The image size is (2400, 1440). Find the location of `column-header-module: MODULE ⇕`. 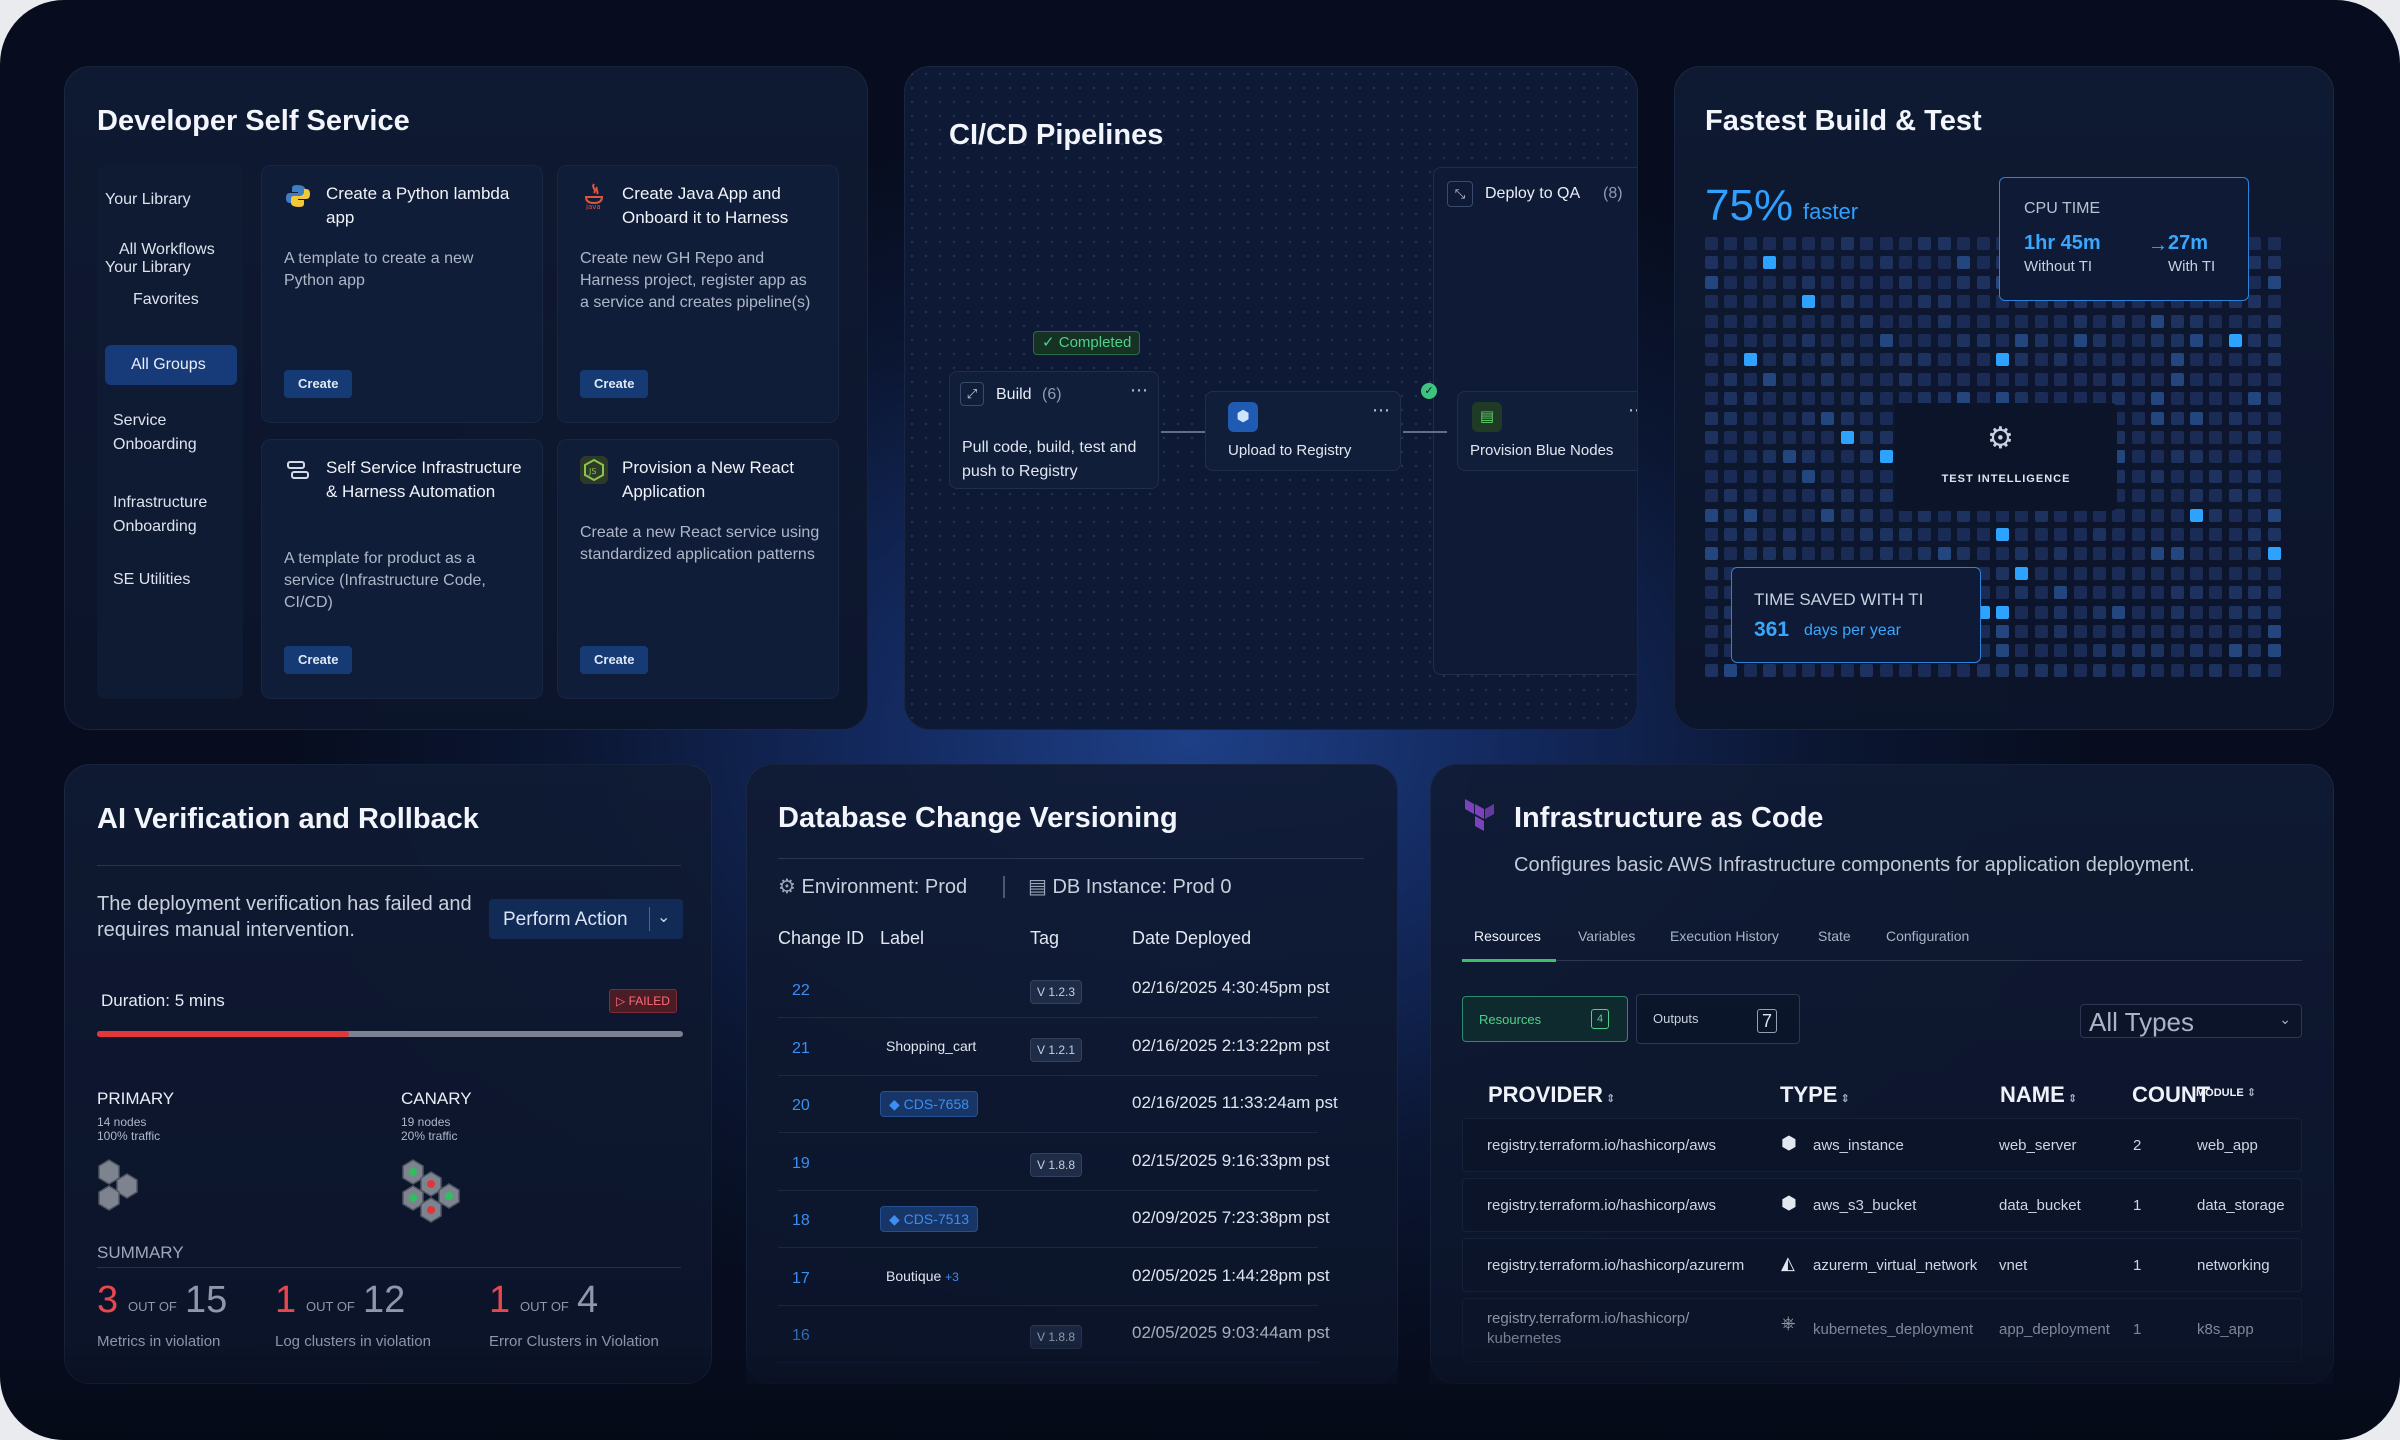

column-header-module: MODULE ⇕ is located at coordinates (2226, 1092).